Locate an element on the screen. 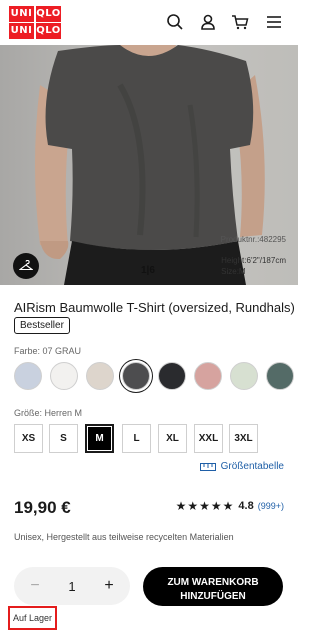 The image size is (320, 639). size-label: Größe: Herren M is located at coordinates (48, 413).